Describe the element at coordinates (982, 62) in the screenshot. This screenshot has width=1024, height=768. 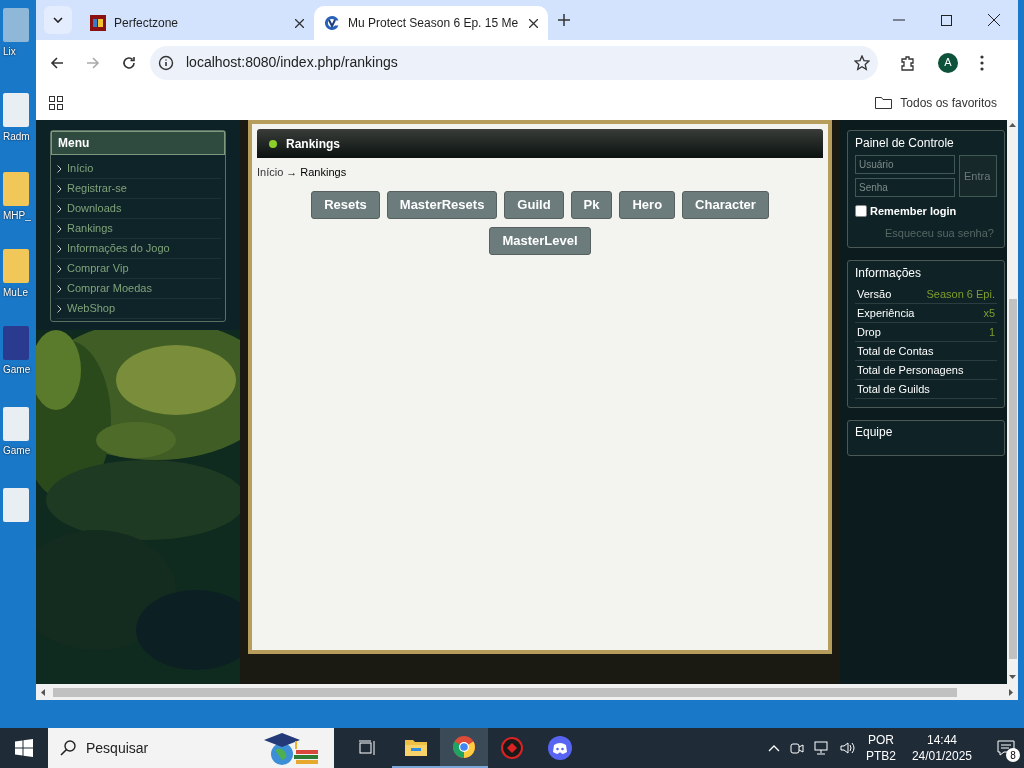
I see `more-menu-icon` at that location.